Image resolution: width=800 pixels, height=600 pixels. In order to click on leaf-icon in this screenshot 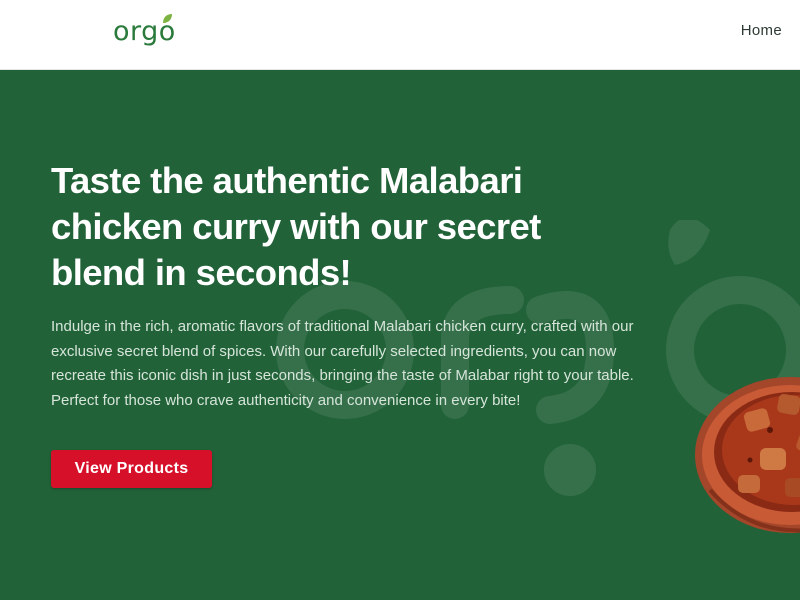, I will do `click(167, 18)`.